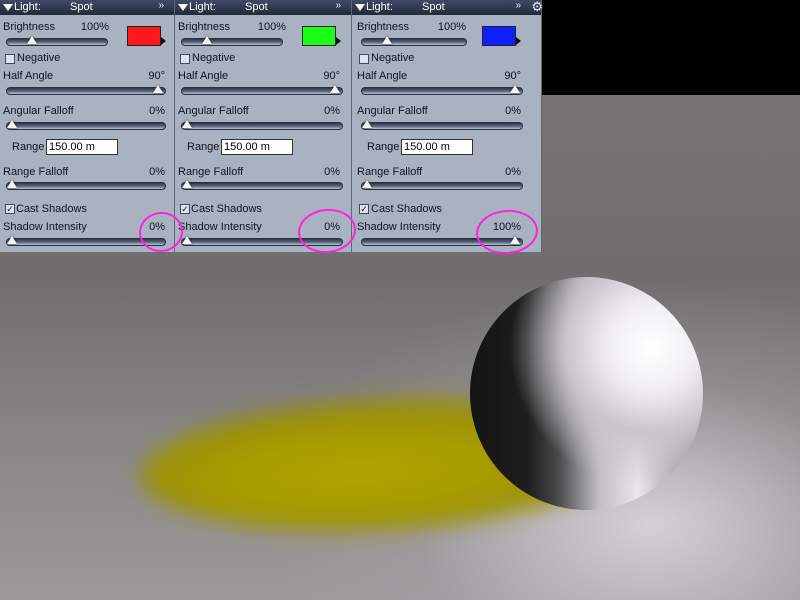 The width and height of the screenshot is (800, 600). Describe the element at coordinates (447, 7) in the screenshot. I see `panel-title-bar: Light: Spot » ⚙` at that location.